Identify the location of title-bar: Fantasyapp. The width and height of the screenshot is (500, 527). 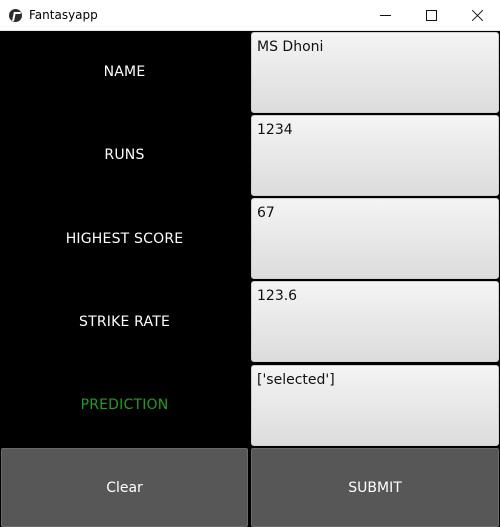
(250, 15).